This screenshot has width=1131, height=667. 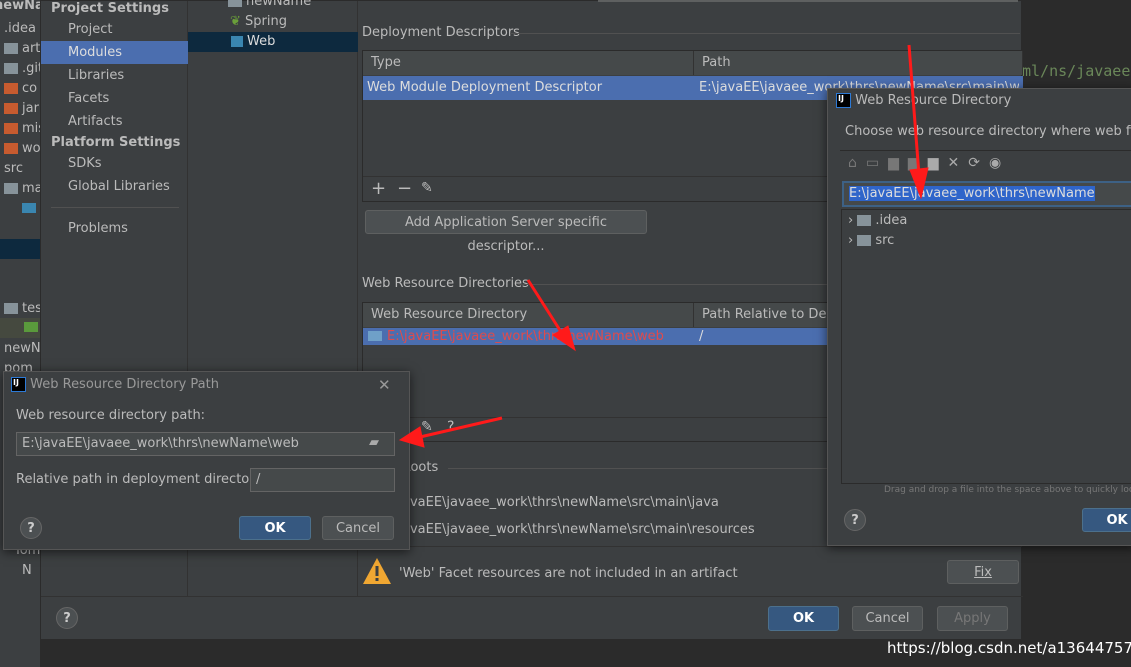 What do you see at coordinates (31, 68) in the screenshot?
I see `tree-item: .git` at bounding box center [31, 68].